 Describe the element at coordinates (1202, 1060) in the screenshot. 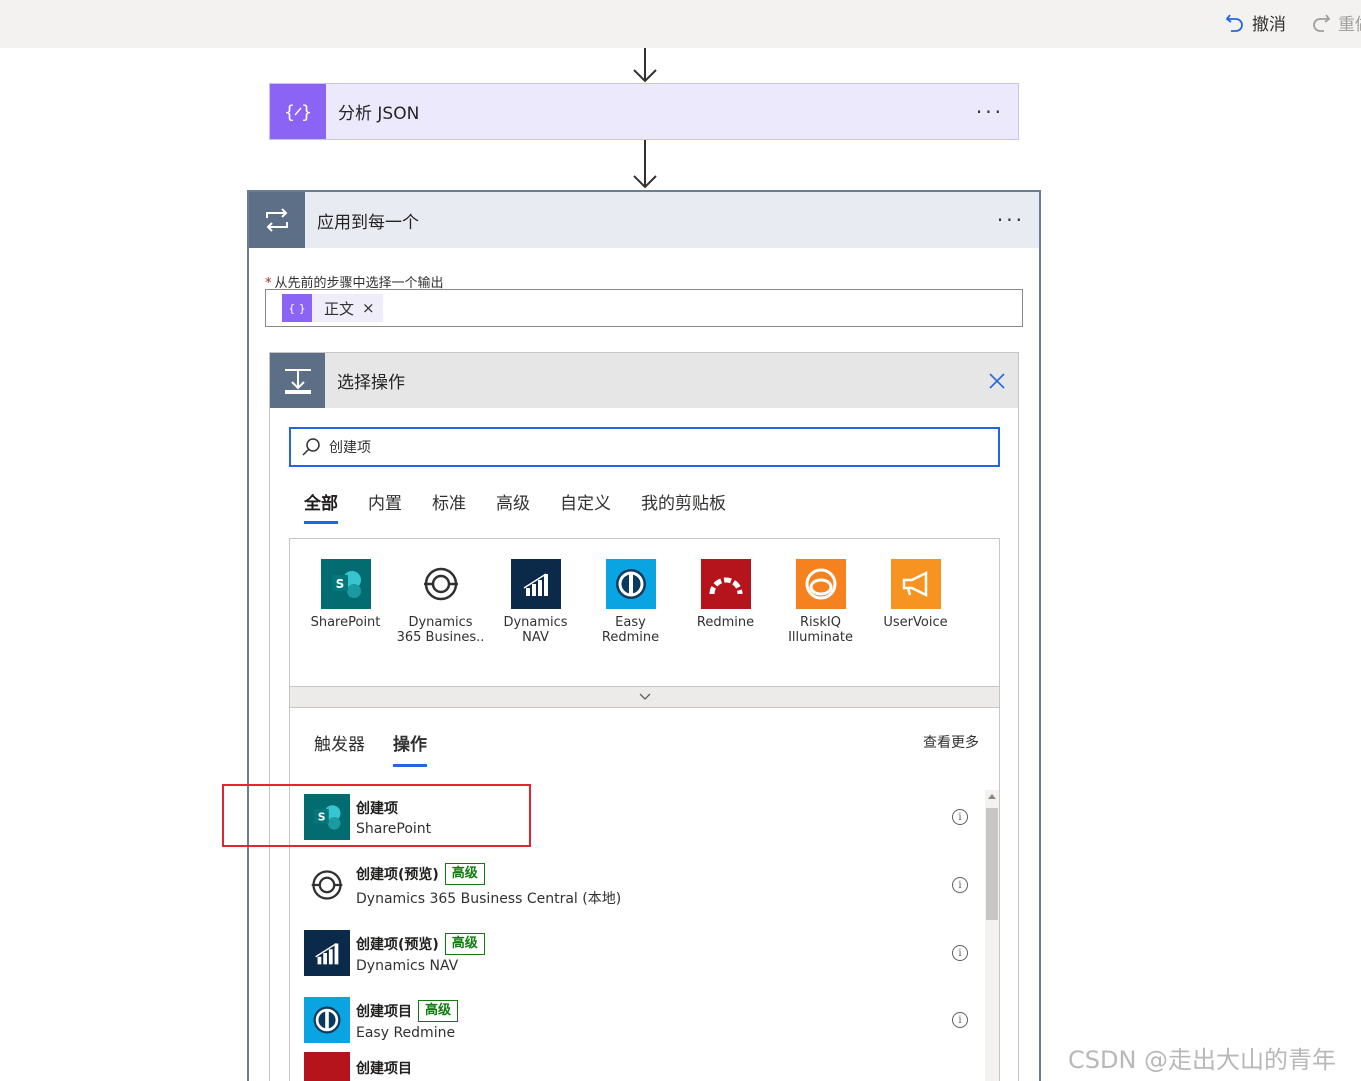

I see `watermark: CSDN @走出大山的青年` at that location.